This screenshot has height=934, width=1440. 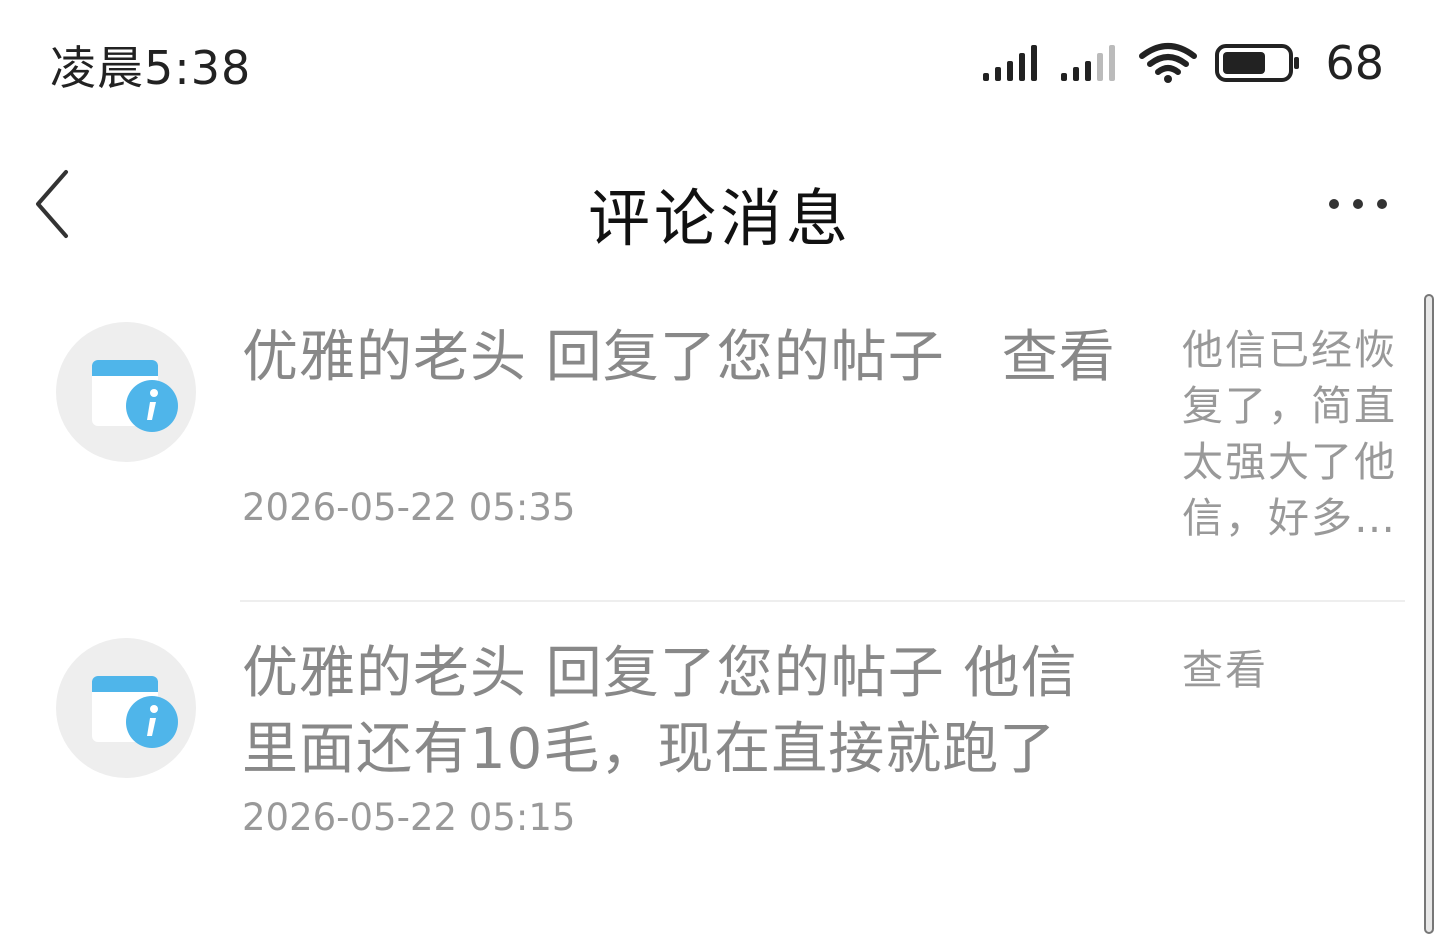 I want to click on battery-level: 68, so click(x=1354, y=63).